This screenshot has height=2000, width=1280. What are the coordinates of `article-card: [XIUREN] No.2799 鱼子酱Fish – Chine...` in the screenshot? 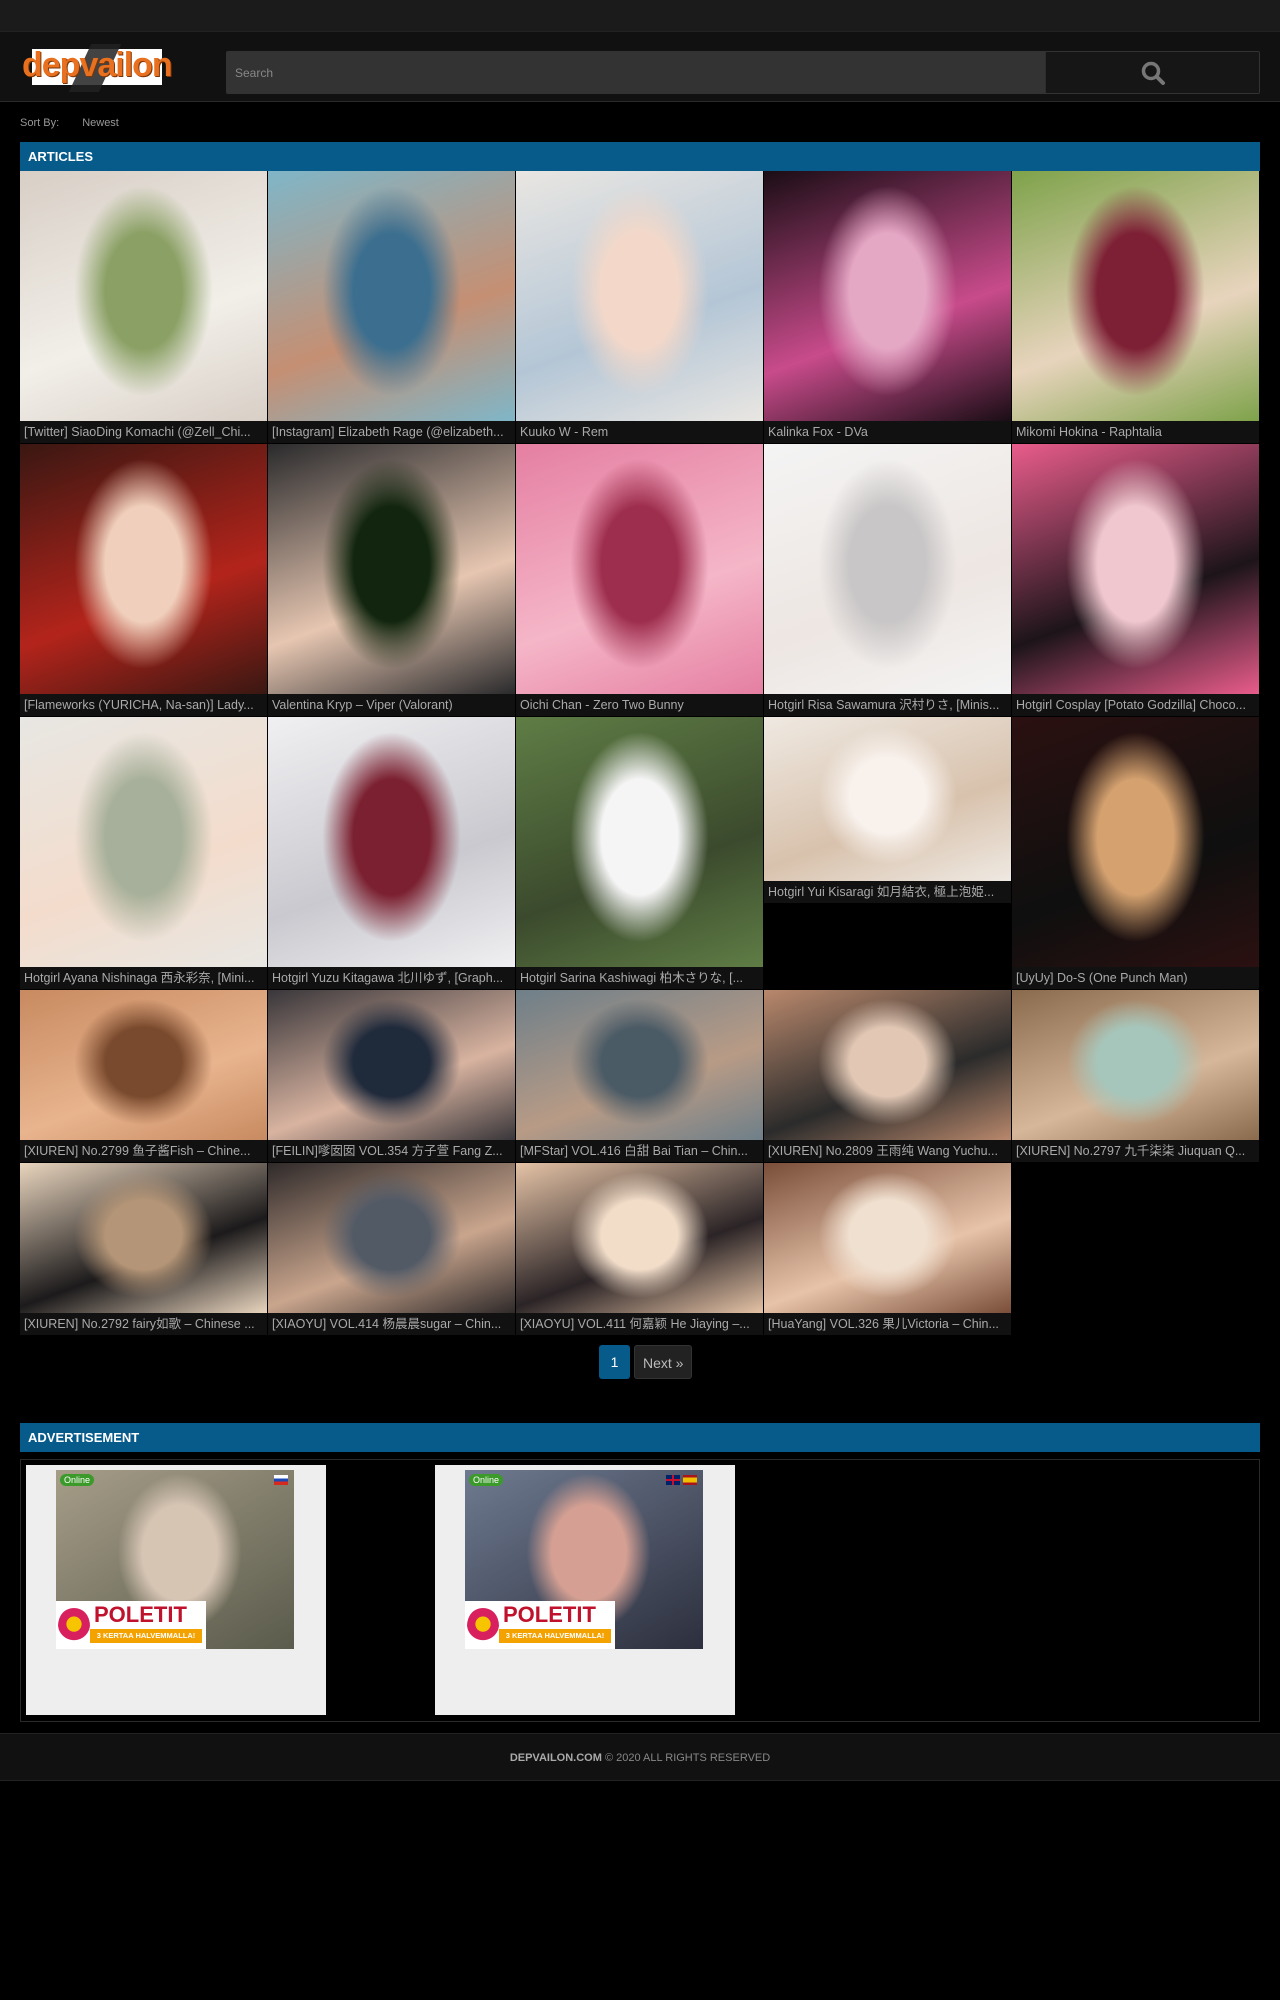 It's located at (143, 1076).